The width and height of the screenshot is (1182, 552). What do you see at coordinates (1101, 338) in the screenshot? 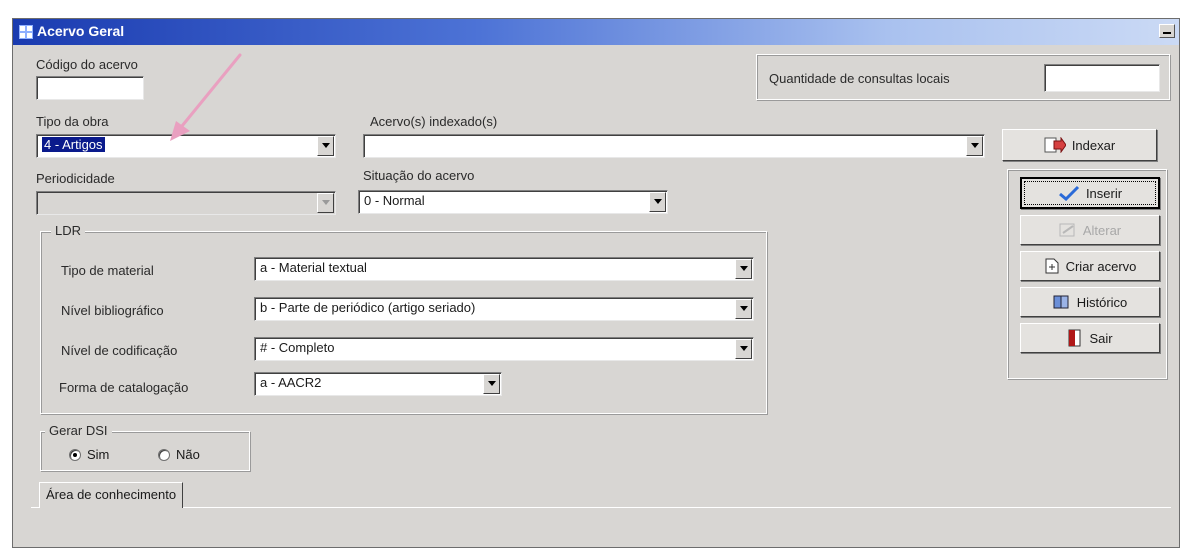
I see `sair-label: Sair` at bounding box center [1101, 338].